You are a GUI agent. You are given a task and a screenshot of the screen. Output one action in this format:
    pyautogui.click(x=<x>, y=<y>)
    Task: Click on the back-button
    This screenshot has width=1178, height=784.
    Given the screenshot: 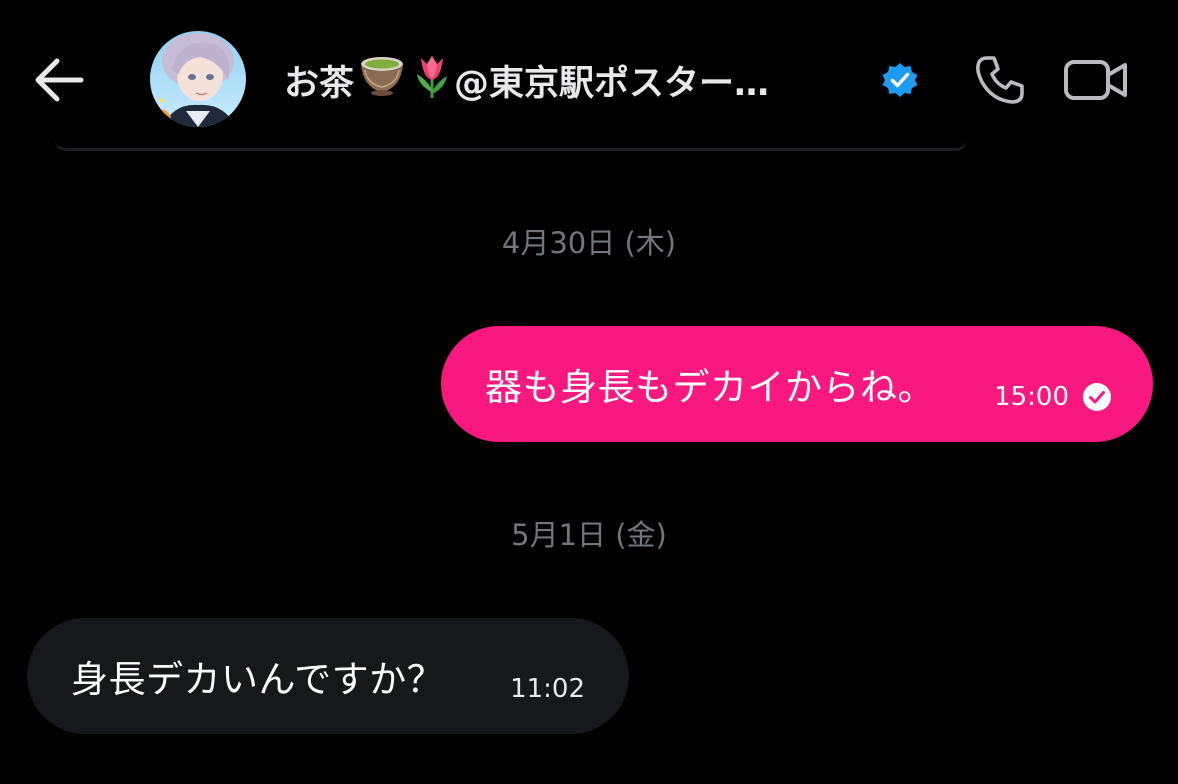 What is the action you would take?
    pyautogui.click(x=59, y=80)
    